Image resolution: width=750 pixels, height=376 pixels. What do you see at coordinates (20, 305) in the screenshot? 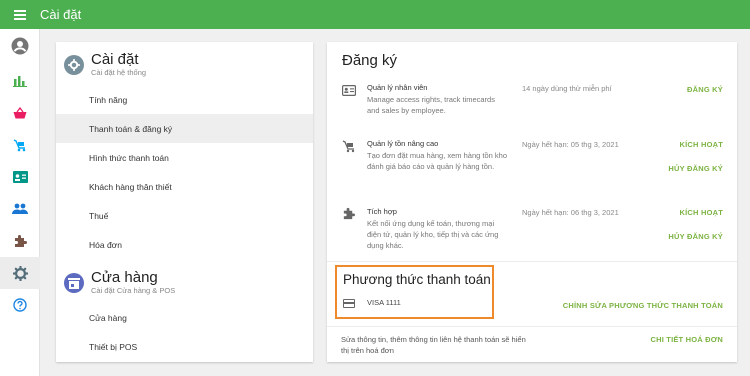
I see `help-icon` at bounding box center [20, 305].